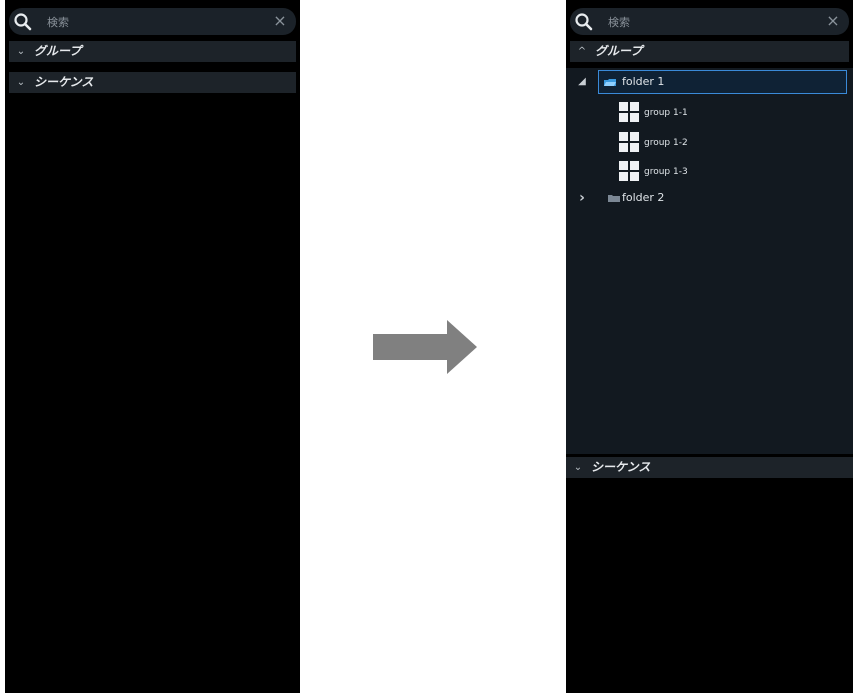  What do you see at coordinates (425, 347) in the screenshot?
I see `arrow-right-icon` at bounding box center [425, 347].